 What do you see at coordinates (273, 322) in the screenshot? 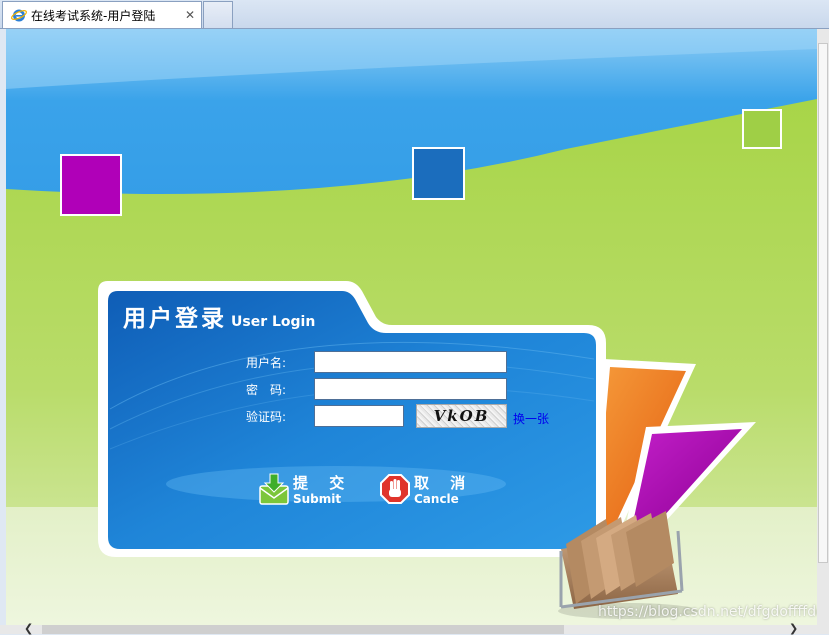
I see `login-title-en: User Login` at bounding box center [273, 322].